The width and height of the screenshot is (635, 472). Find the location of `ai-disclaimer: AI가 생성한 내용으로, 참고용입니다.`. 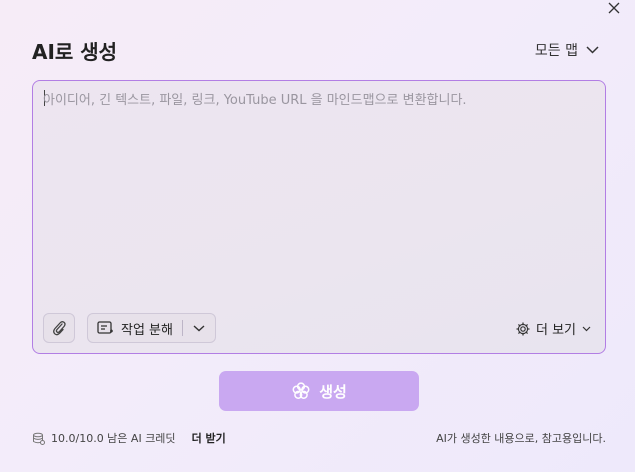

ai-disclaimer: AI가 생성한 내용으로, 참고용입니다. is located at coordinates (521, 438).